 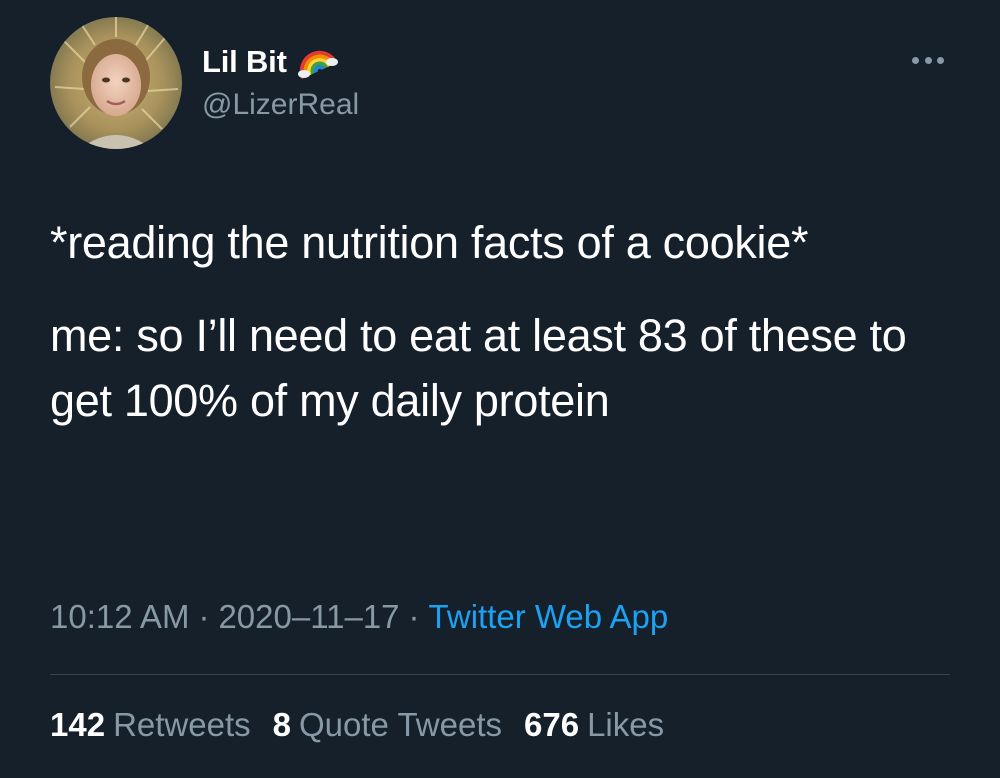 What do you see at coordinates (119, 616) in the screenshot?
I see `tweet-time: 10:12 AM` at bounding box center [119, 616].